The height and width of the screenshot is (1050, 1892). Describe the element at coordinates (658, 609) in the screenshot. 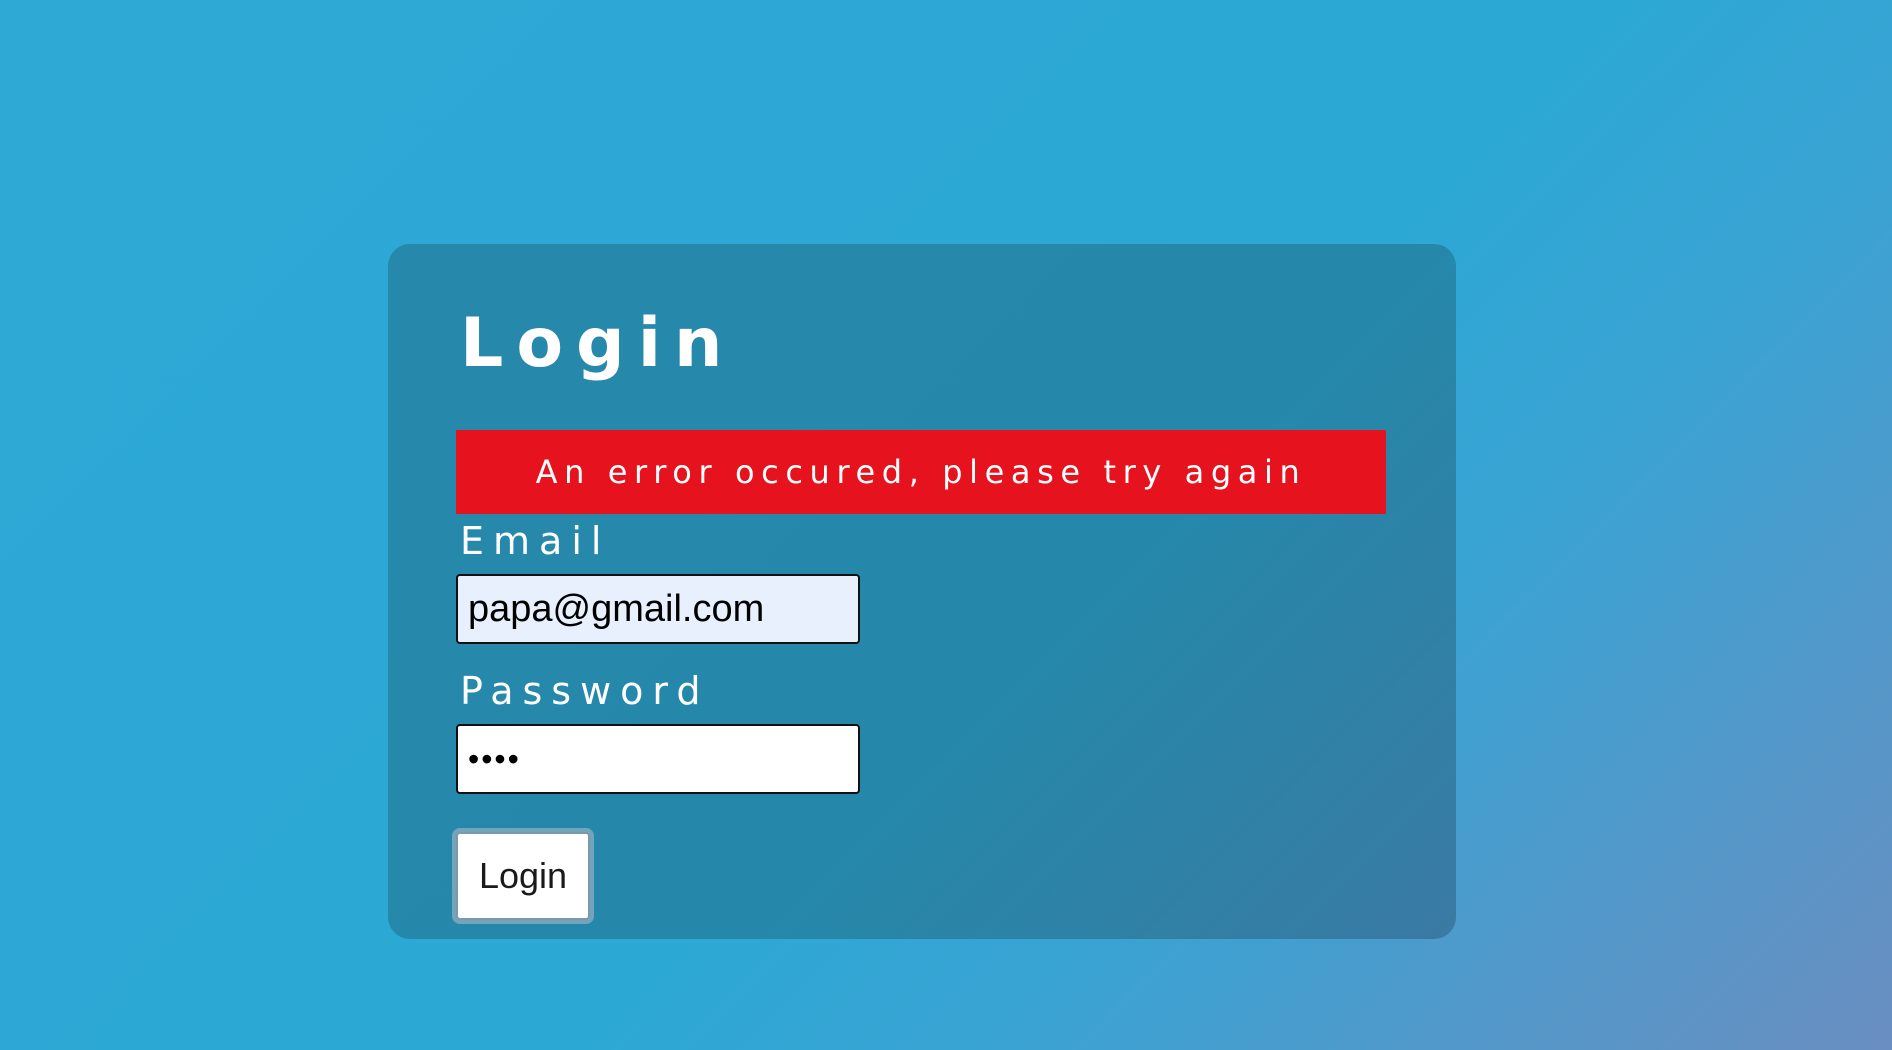

I see `email-field` at that location.